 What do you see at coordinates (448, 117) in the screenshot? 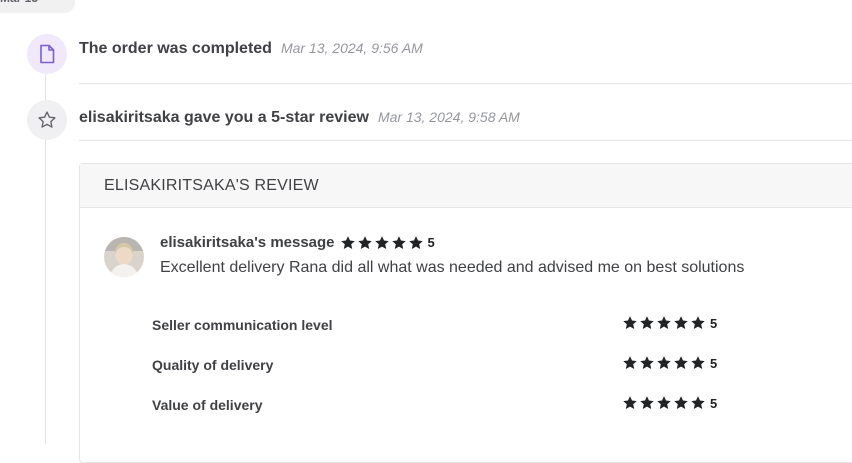
I see `event-timestamp: Mar 13, 2024, 9:58 AM` at bounding box center [448, 117].